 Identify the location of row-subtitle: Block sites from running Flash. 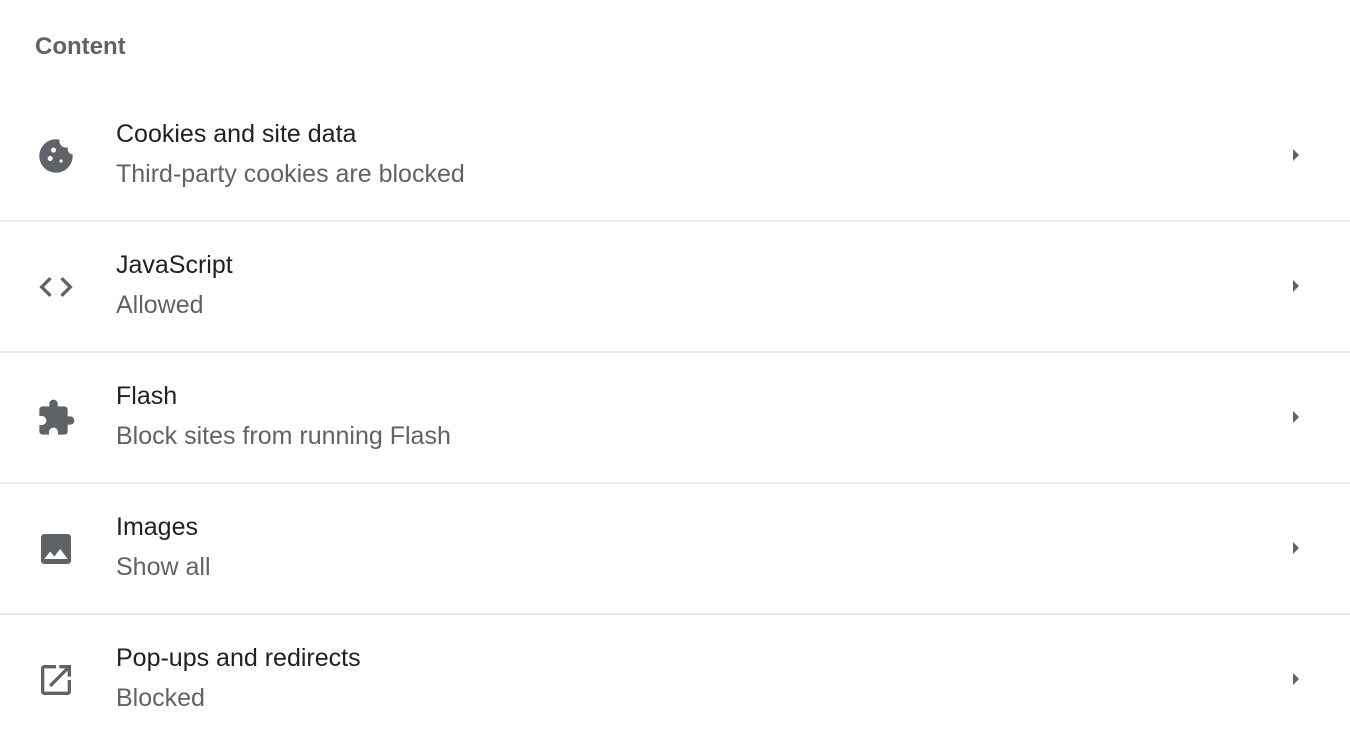
(283, 436).